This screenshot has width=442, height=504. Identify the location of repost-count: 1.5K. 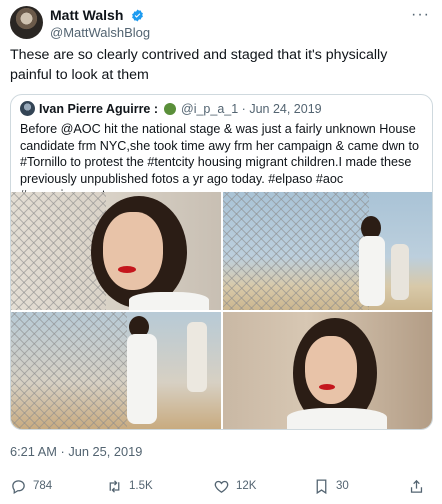
(141, 486).